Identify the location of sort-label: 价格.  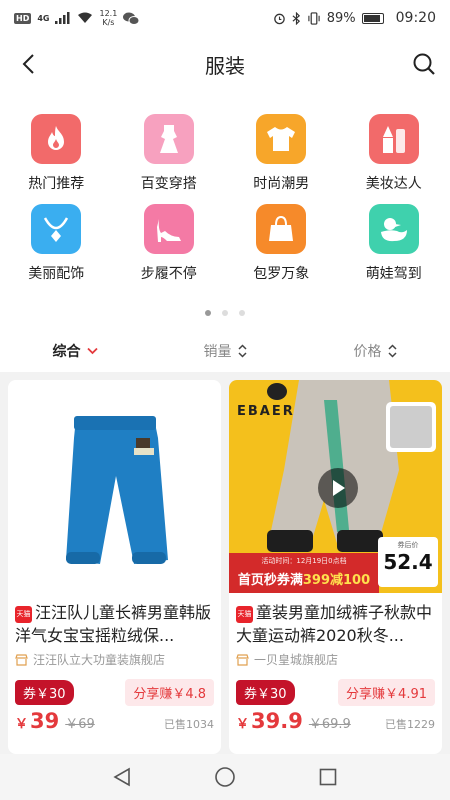
(367, 352).